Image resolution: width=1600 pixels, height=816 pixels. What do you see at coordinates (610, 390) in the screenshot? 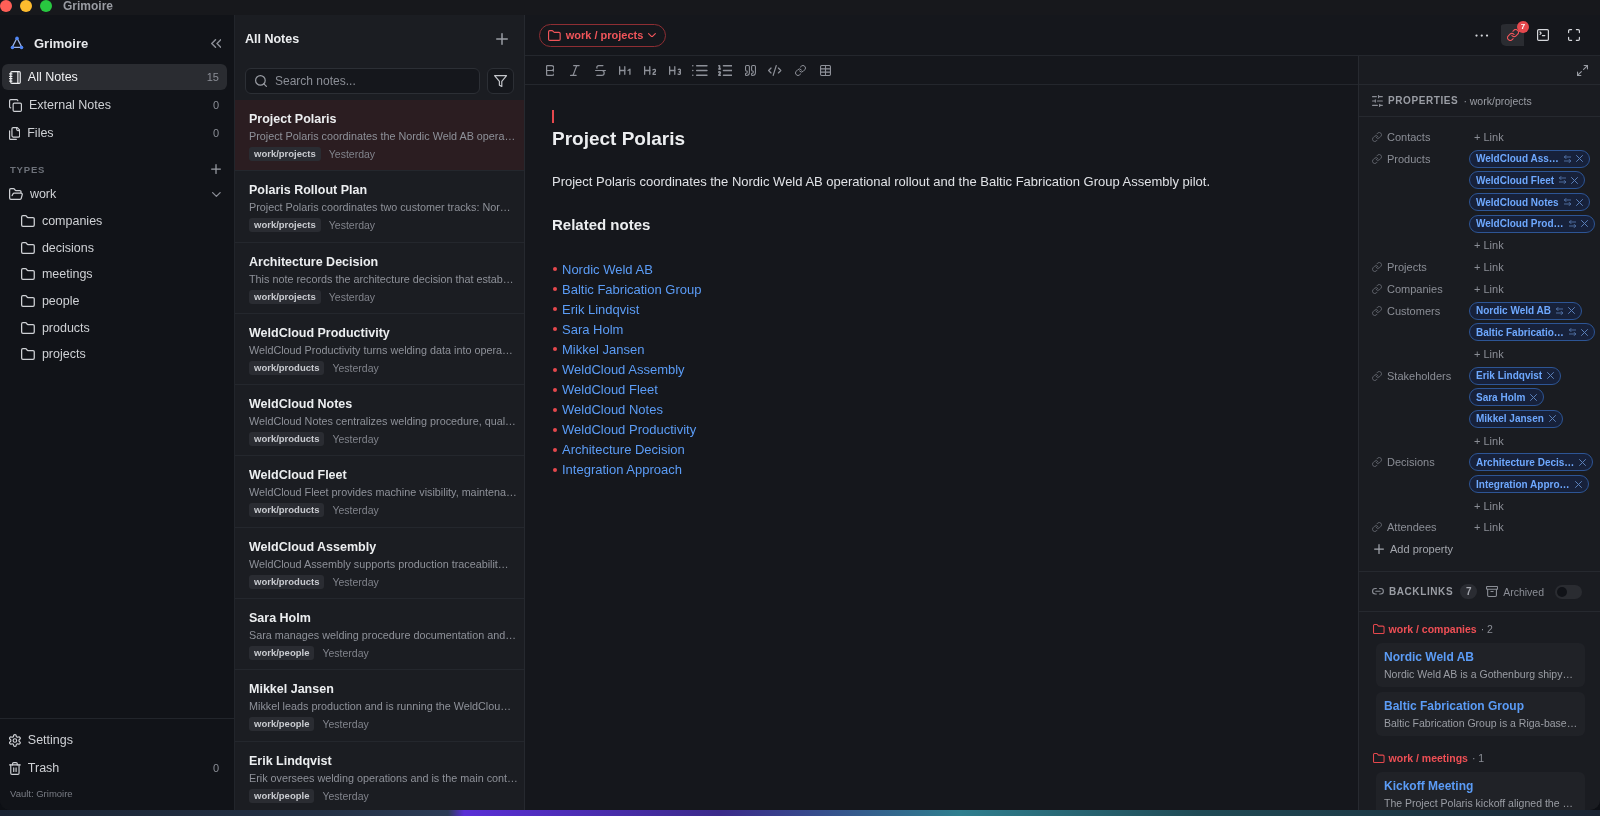
I see `note-link: WeldCloud Fleet` at bounding box center [610, 390].